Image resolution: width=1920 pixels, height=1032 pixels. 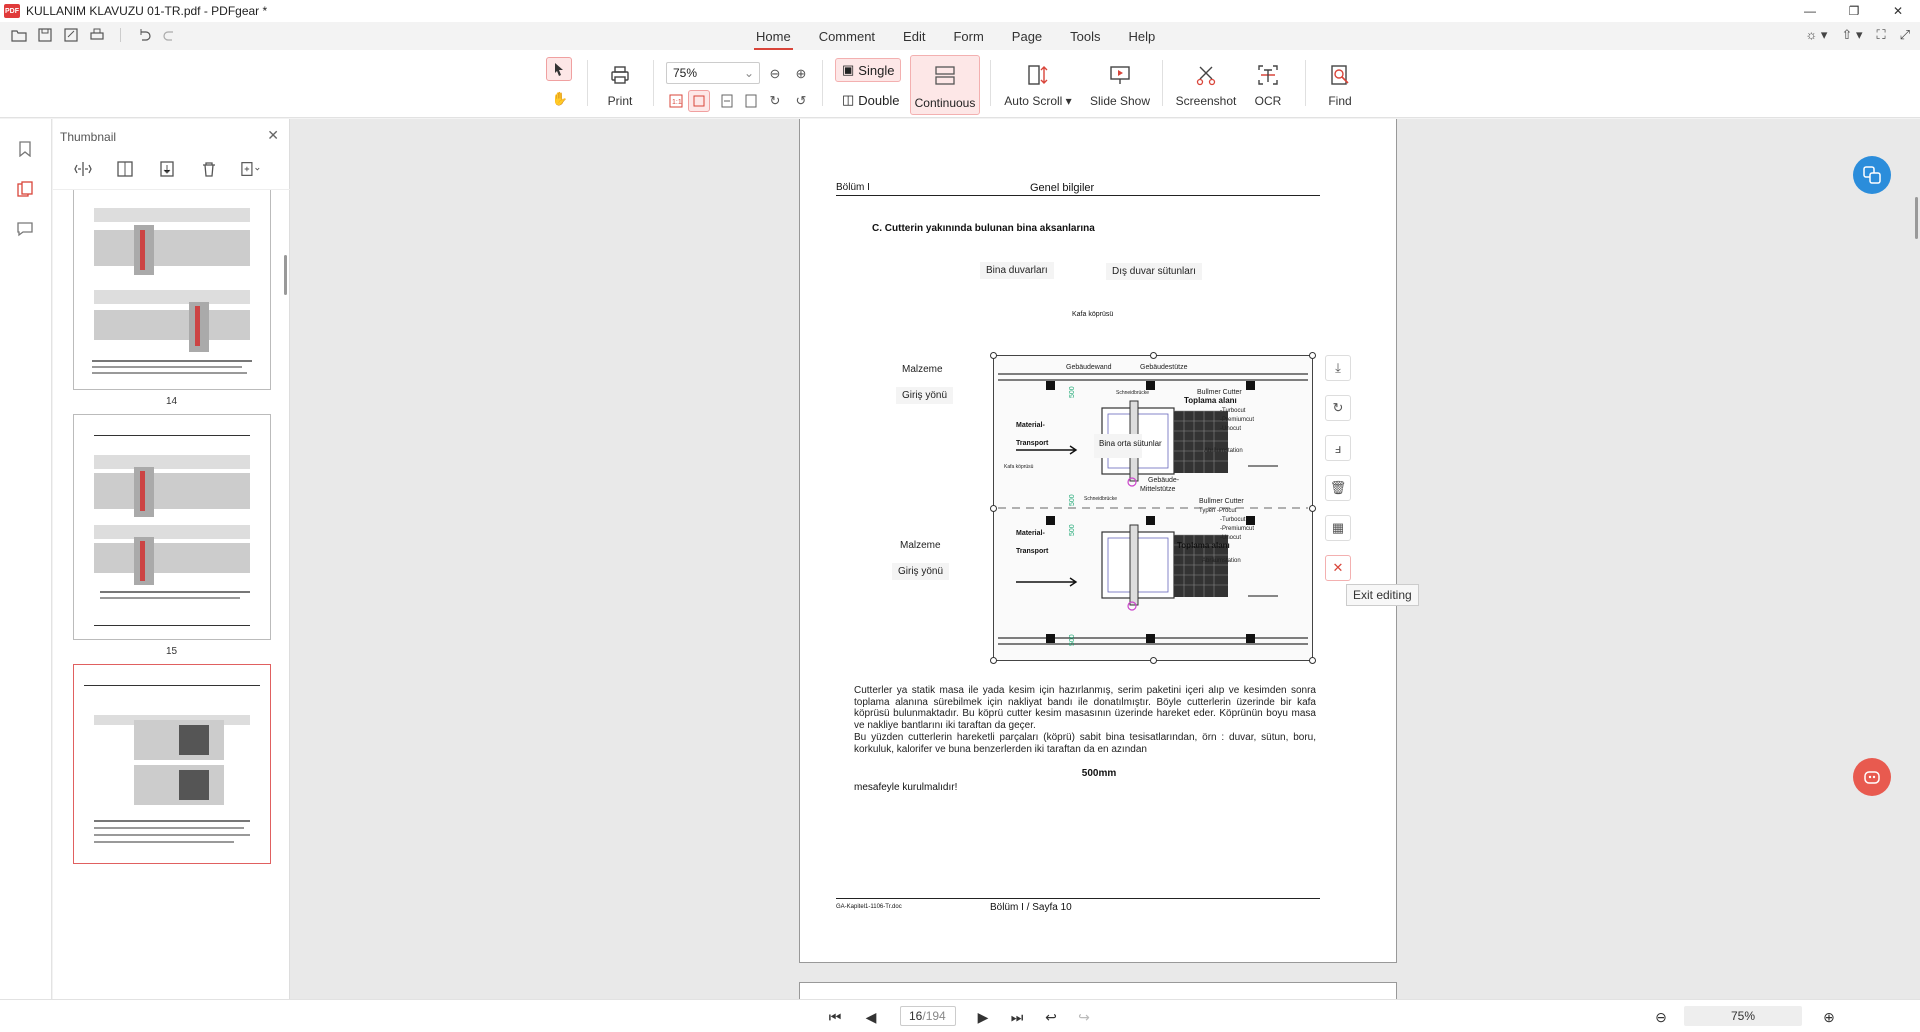 I want to click on extract-page-icon, so click(x=167, y=169).